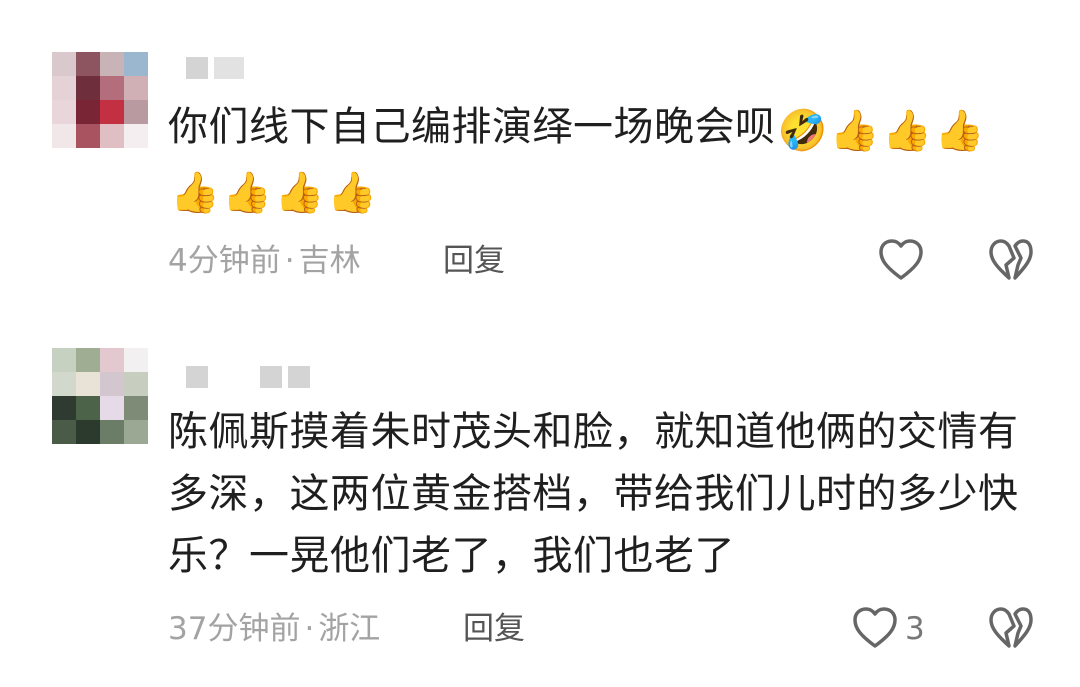  Describe the element at coordinates (915, 629) in the screenshot. I see `like-count: 3` at that location.